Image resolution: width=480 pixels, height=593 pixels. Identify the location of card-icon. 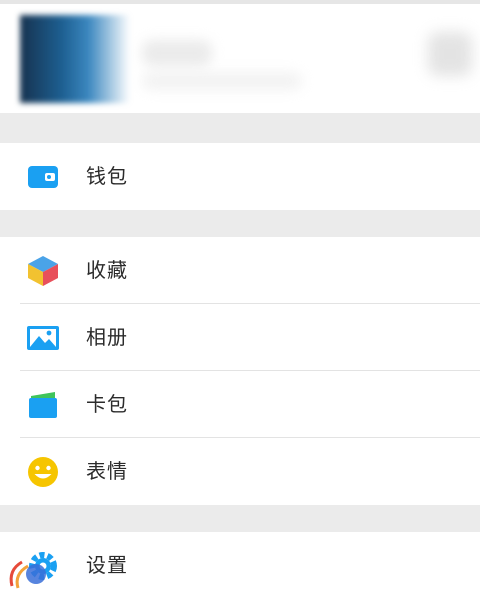
(43, 405).